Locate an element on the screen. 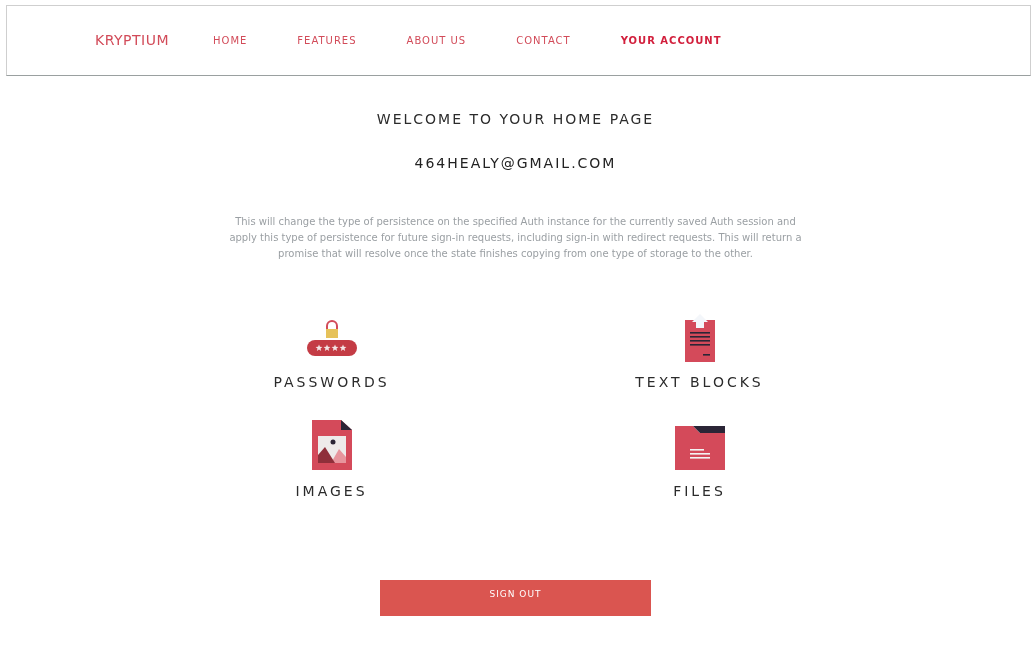 The width and height of the screenshot is (1031, 645). tile-label: TEXT BLOCKS is located at coordinates (699, 382).